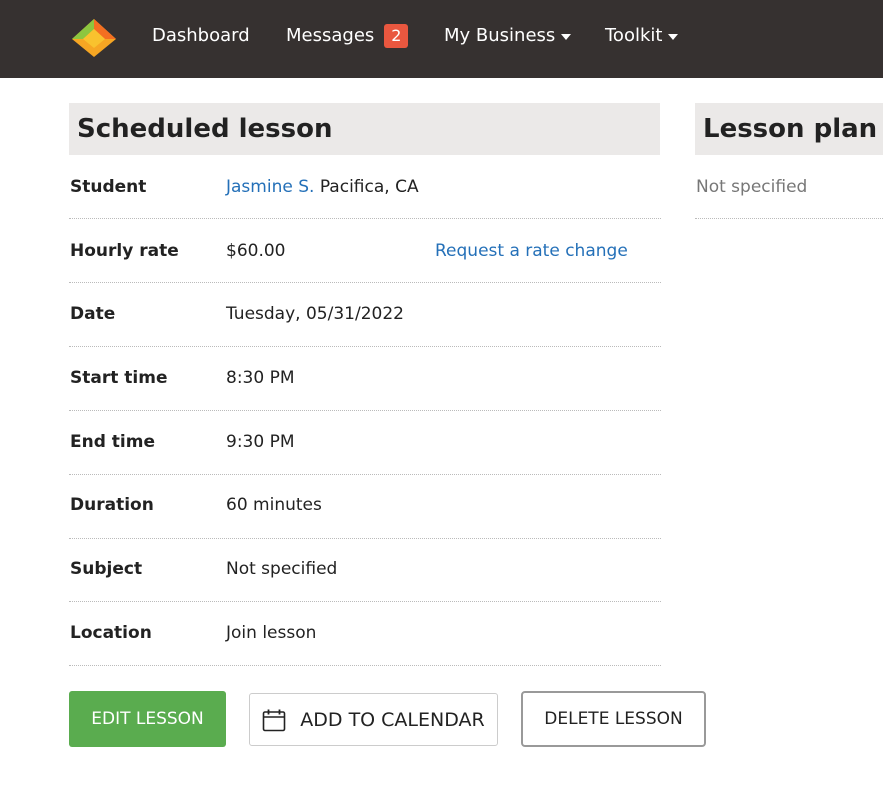  I want to click on nav-messages-label: Messages, so click(330, 35).